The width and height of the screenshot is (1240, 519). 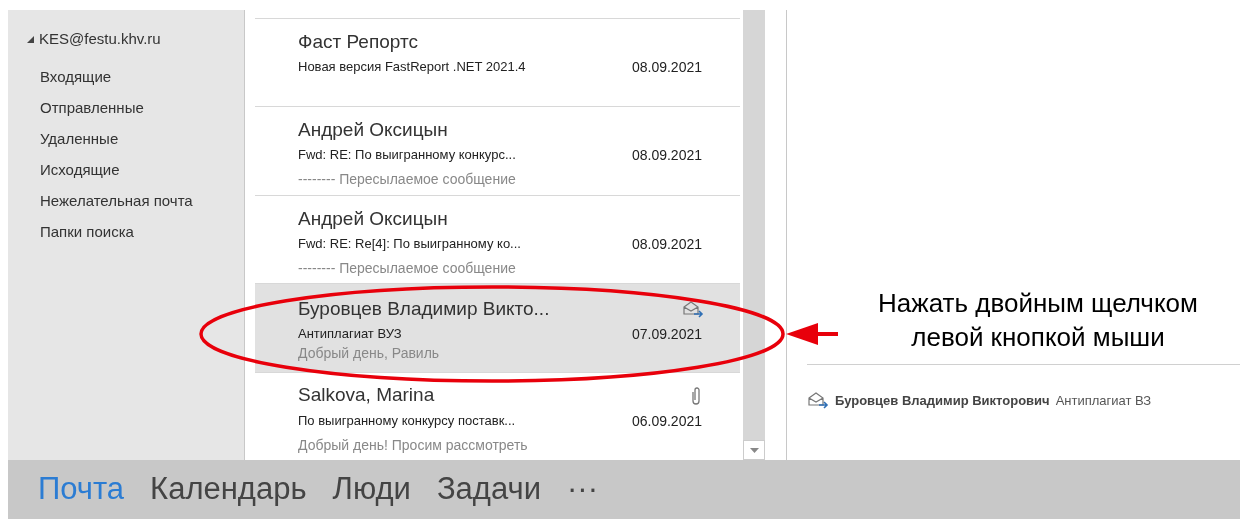 What do you see at coordinates (100, 39) in the screenshot?
I see `account-name: KES@festu.khv.ru` at bounding box center [100, 39].